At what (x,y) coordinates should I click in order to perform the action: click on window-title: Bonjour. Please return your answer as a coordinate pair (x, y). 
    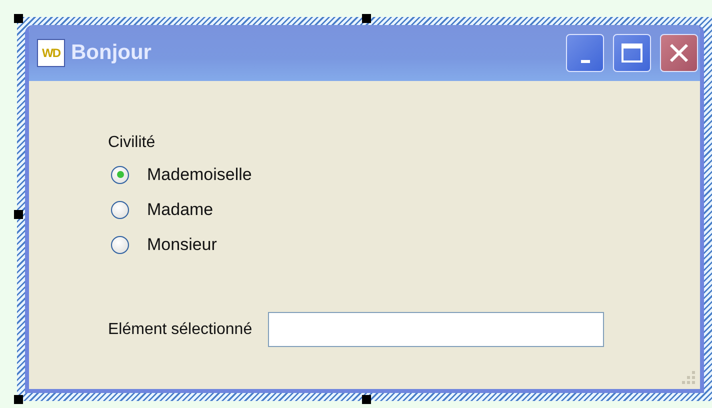
    Looking at the image, I should click on (111, 53).